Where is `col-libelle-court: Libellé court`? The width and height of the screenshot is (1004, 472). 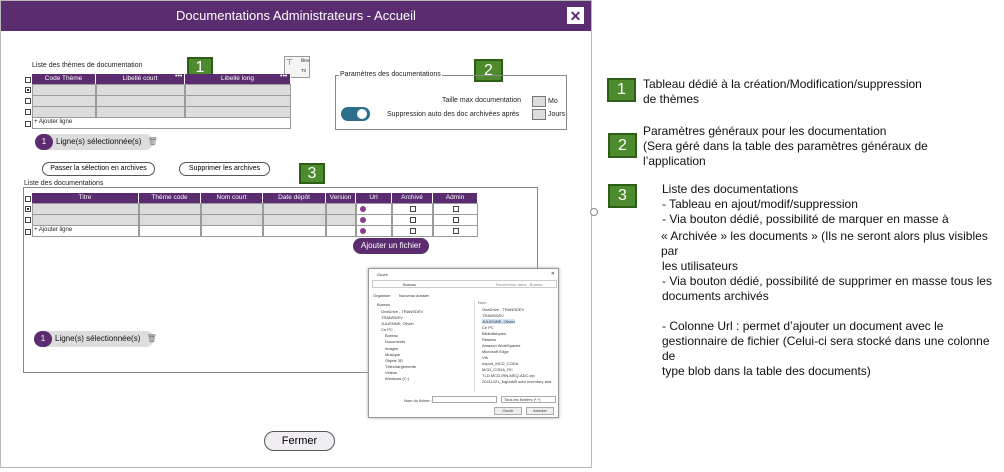
col-libelle-court: Libellé court is located at coordinates (140, 79).